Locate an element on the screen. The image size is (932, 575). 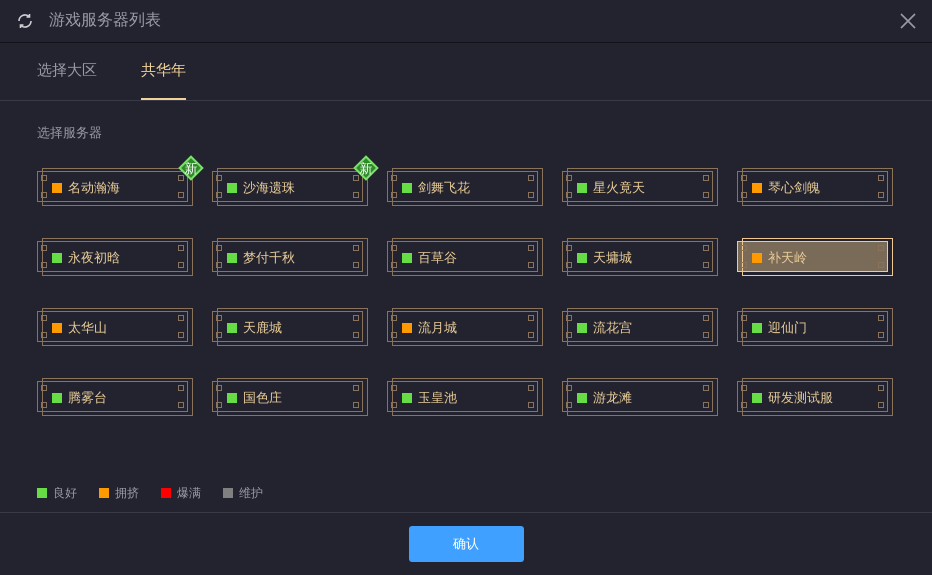
legend-label: 维护 is located at coordinates (251, 493).